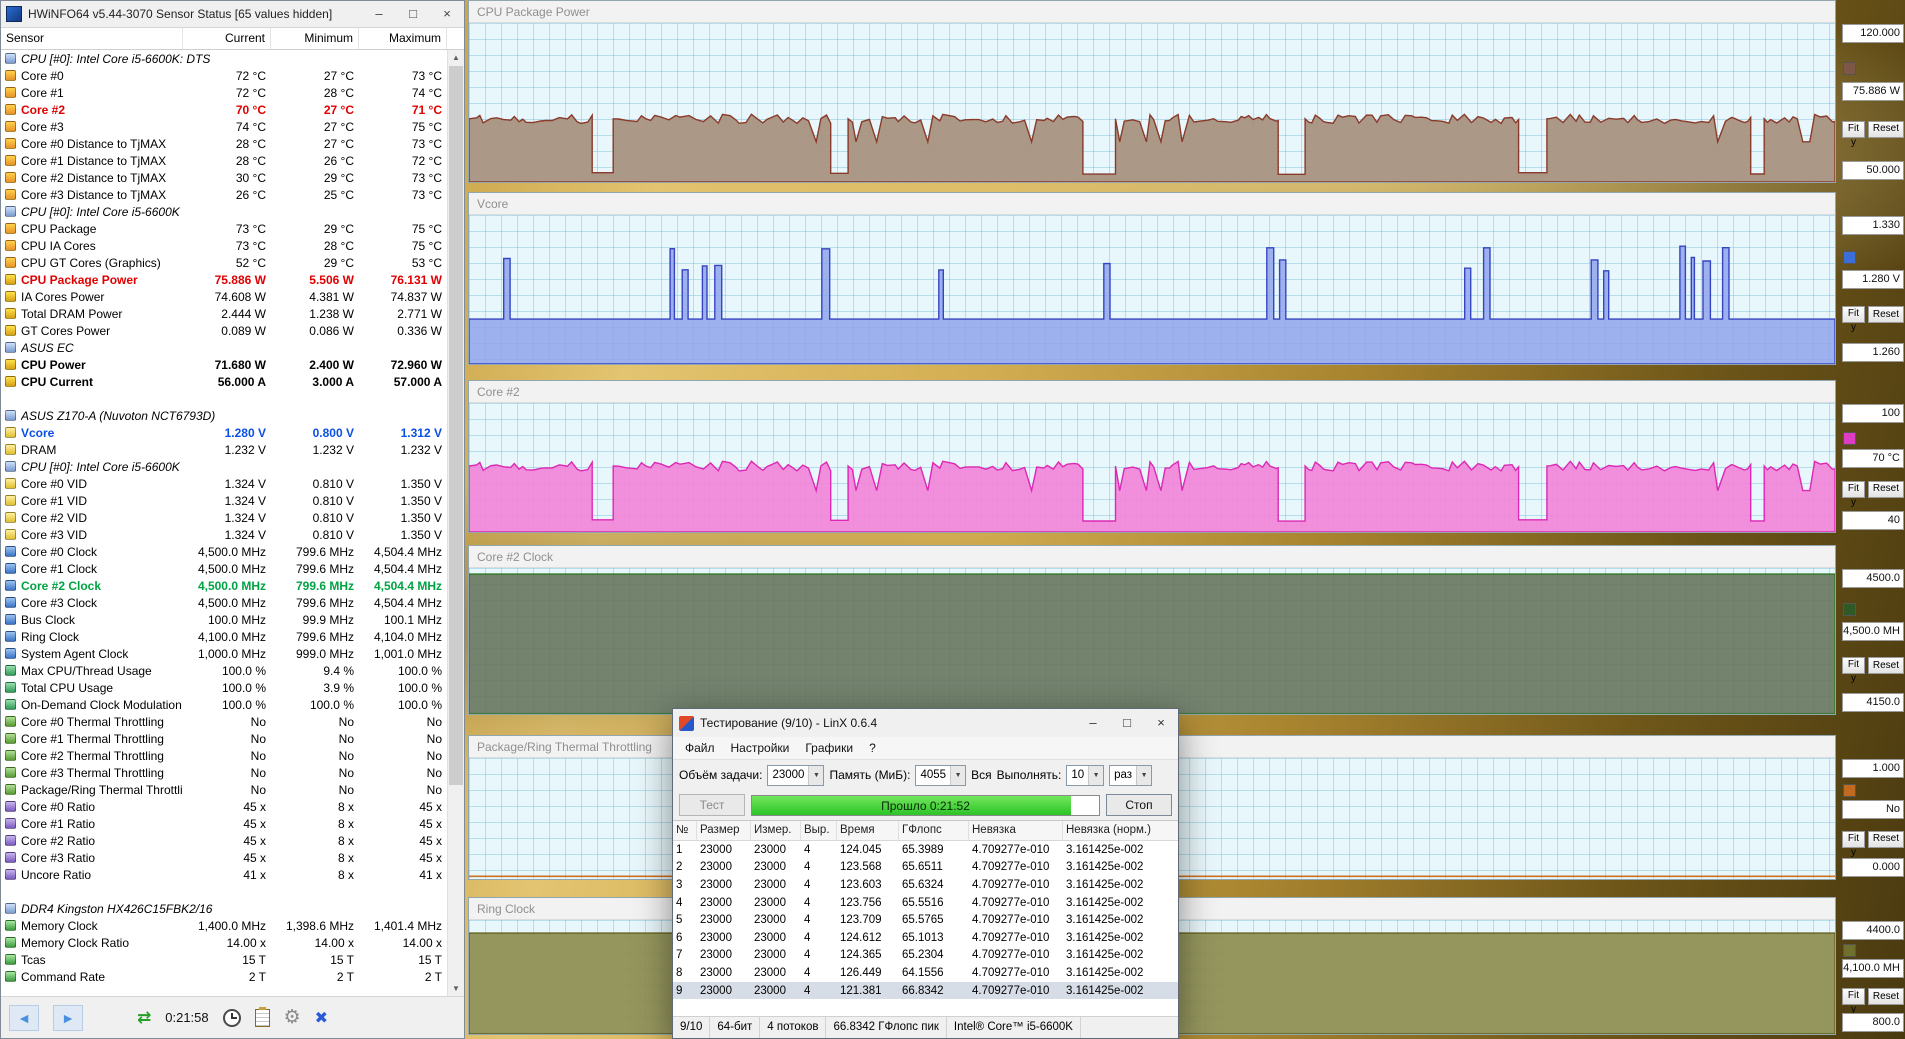  I want to click on menu-item: ?, so click(872, 748).